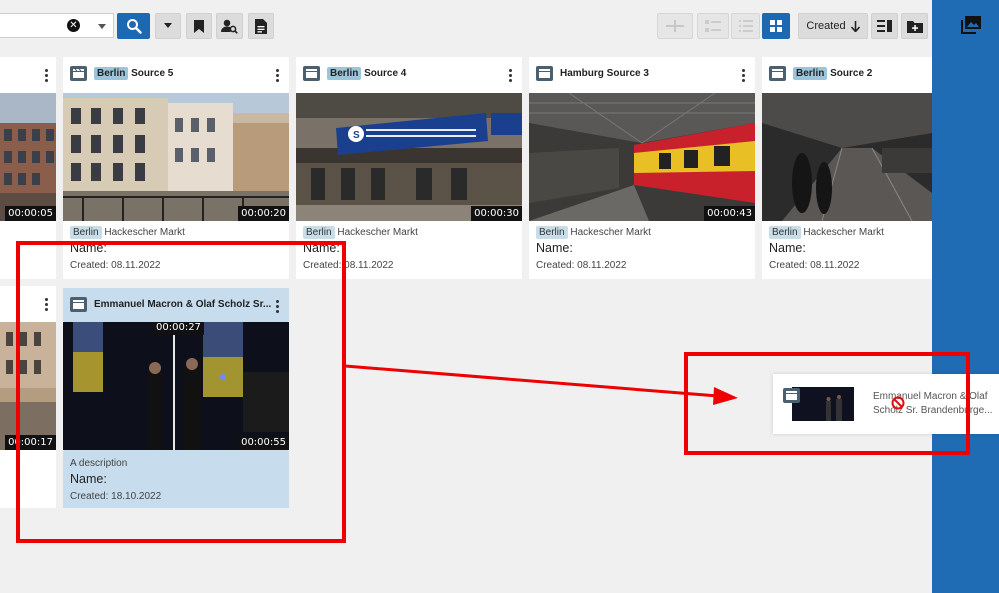 Image resolution: width=999 pixels, height=593 pixels. I want to click on detail-list-icon, so click(713, 26).